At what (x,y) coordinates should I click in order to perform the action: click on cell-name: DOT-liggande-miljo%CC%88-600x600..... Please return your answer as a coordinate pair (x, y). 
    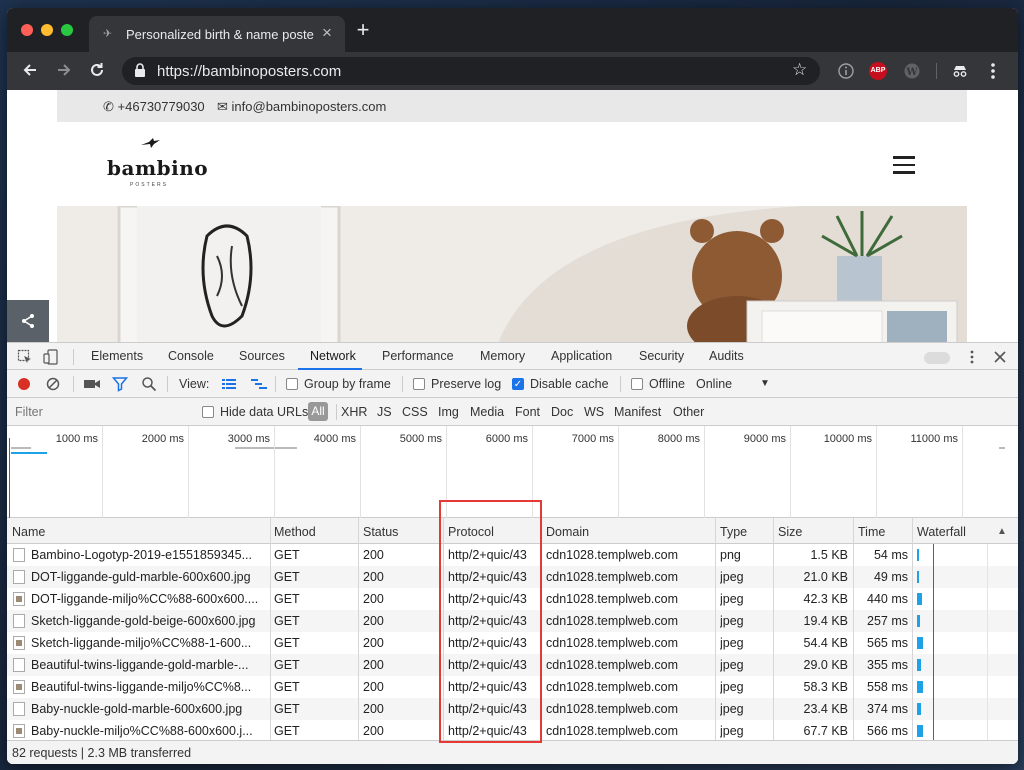
    Looking at the image, I should click on (145, 599).